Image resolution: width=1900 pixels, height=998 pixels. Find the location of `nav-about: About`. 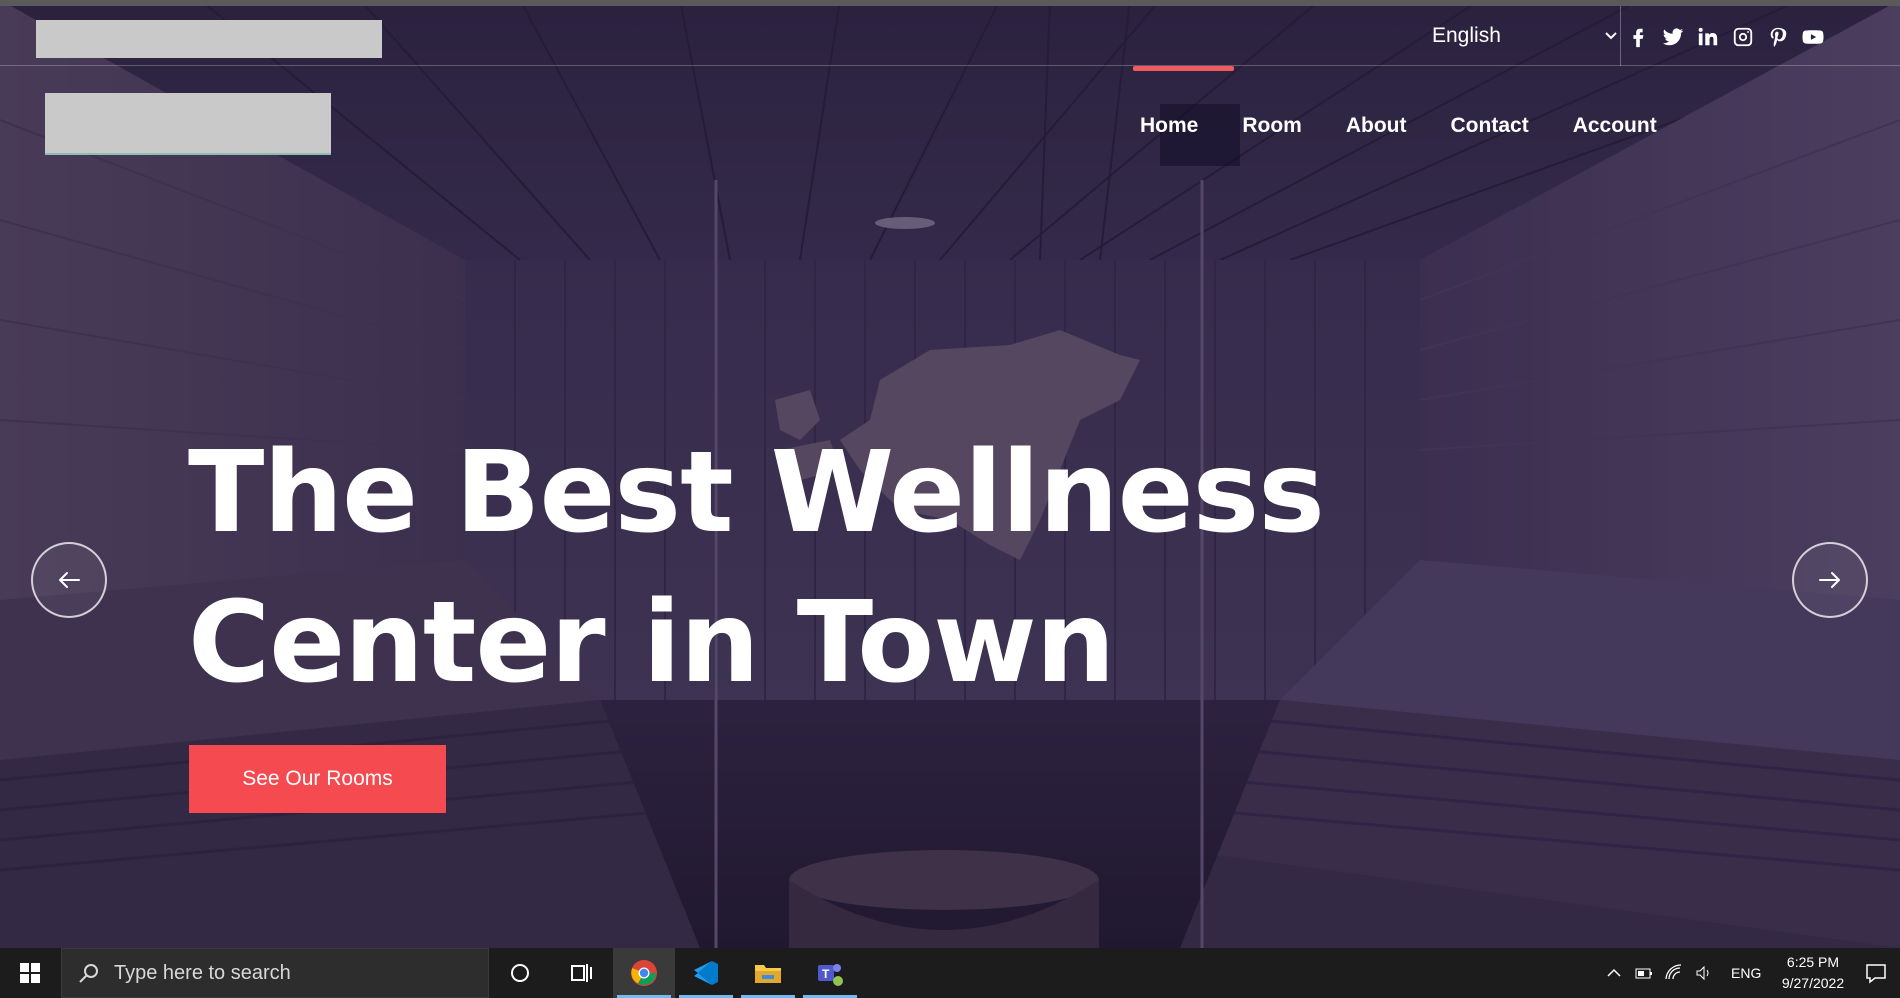

nav-about: About is located at coordinates (1376, 126).